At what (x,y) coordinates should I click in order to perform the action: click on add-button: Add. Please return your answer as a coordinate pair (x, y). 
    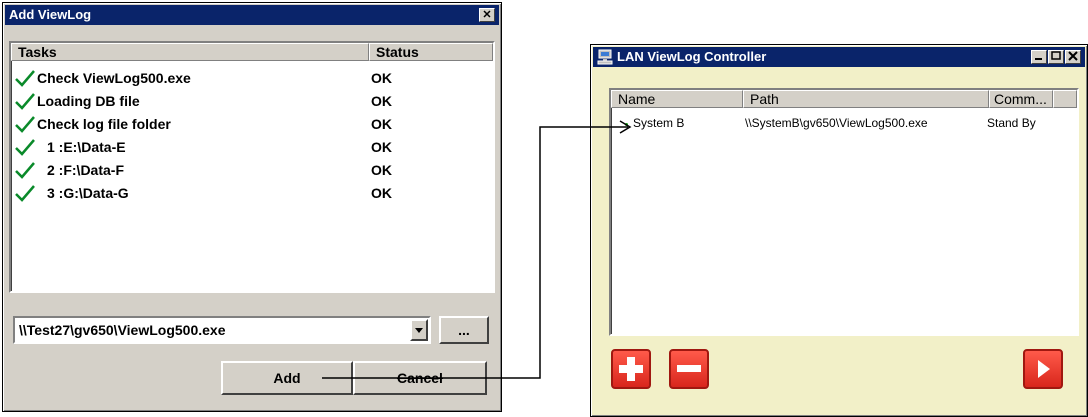
    Looking at the image, I should click on (287, 378).